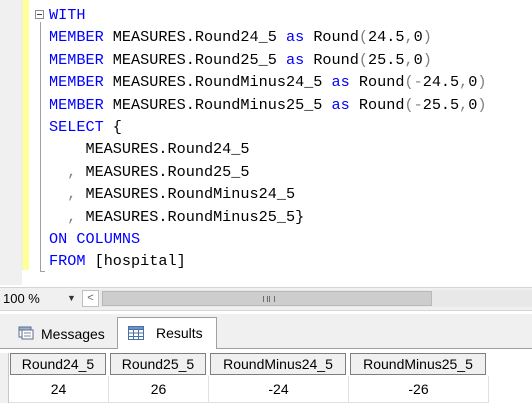 The height and width of the screenshot is (409, 532). What do you see at coordinates (59, 389) in the screenshot?
I see `table-cell: 24` at bounding box center [59, 389].